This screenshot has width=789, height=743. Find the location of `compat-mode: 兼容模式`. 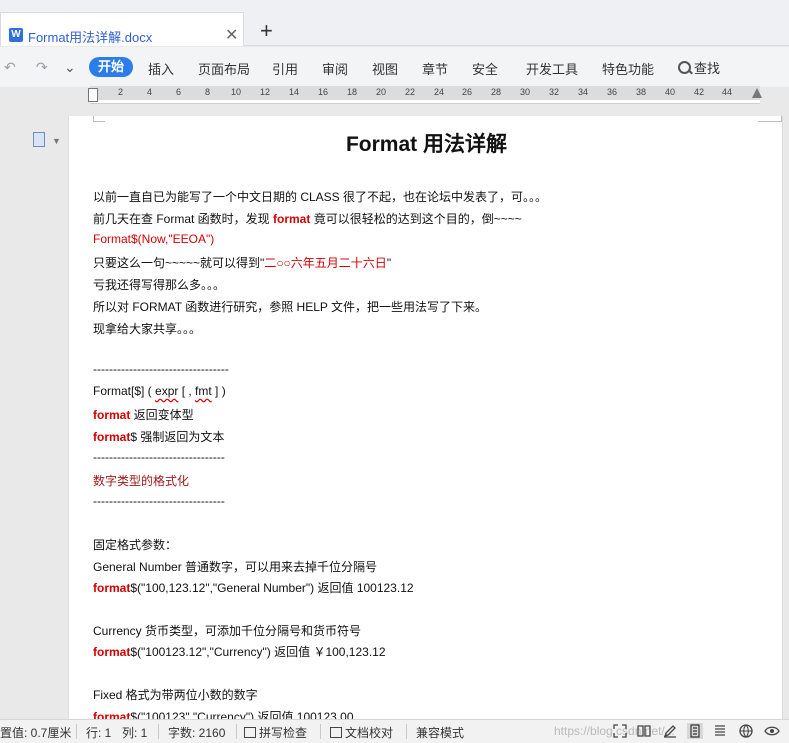

compat-mode: 兼容模式 is located at coordinates (440, 733).